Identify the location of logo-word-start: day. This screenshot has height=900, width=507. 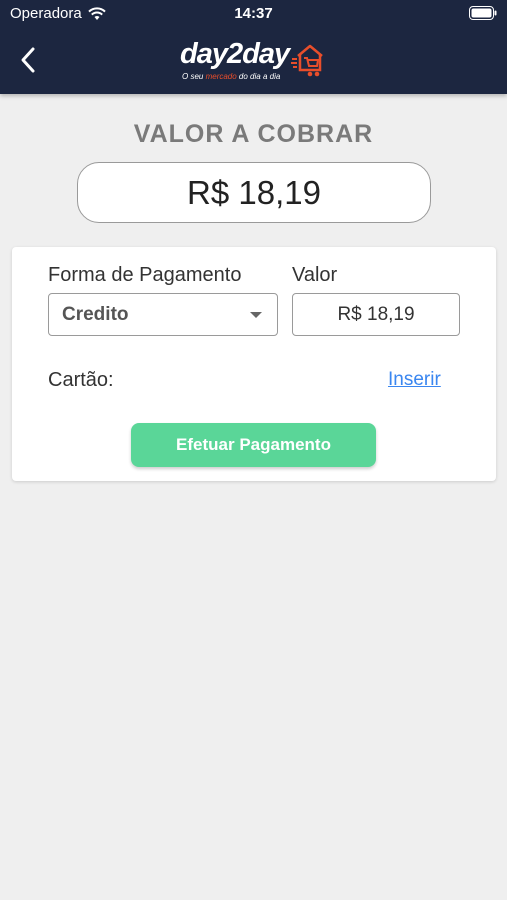
(204, 54).